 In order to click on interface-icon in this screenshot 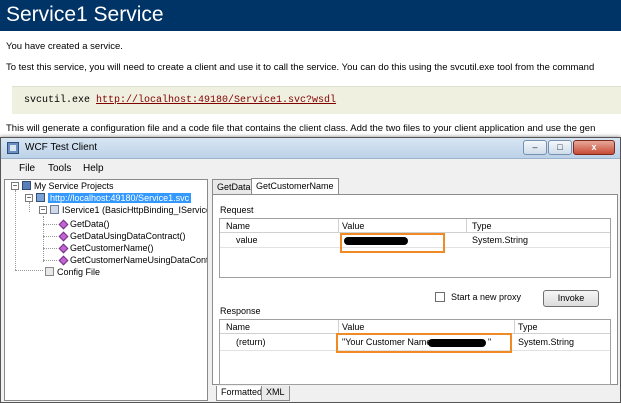, I will do `click(54, 209)`.